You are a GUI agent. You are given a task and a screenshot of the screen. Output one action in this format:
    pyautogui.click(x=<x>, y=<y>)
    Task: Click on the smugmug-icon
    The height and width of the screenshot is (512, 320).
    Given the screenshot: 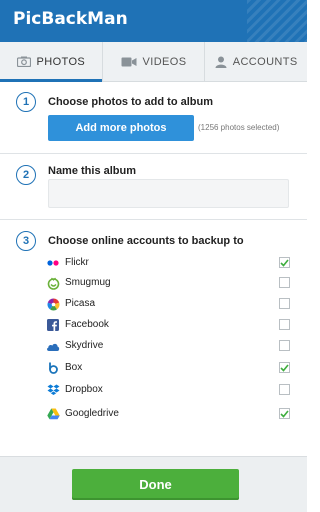 What is the action you would take?
    pyautogui.click(x=53, y=283)
    